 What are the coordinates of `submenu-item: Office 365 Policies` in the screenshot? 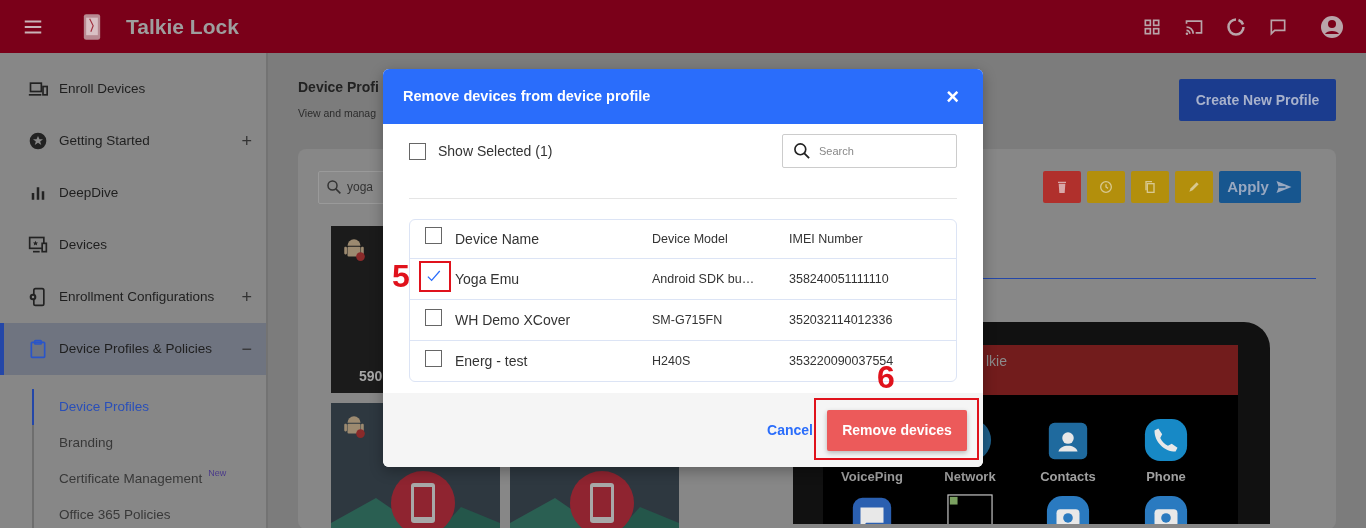 It's located at (149, 512).